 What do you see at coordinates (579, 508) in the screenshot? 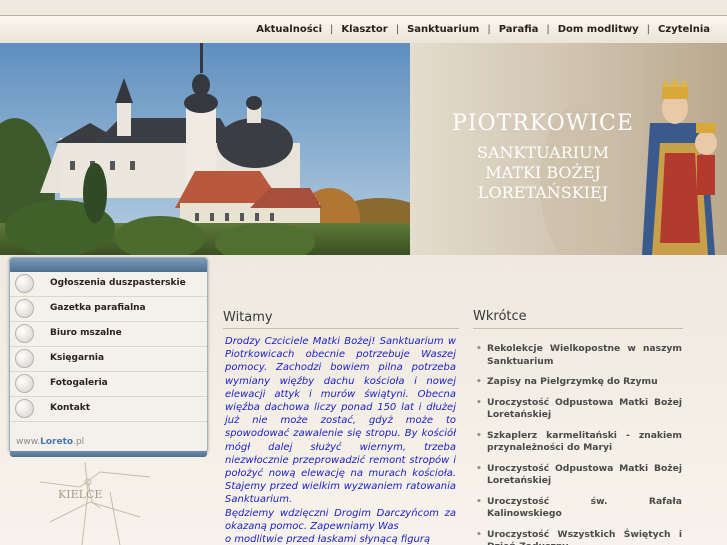
I see `upcoming-event-link: • Uroczystość św. Rafała Kalinowskiego` at bounding box center [579, 508].